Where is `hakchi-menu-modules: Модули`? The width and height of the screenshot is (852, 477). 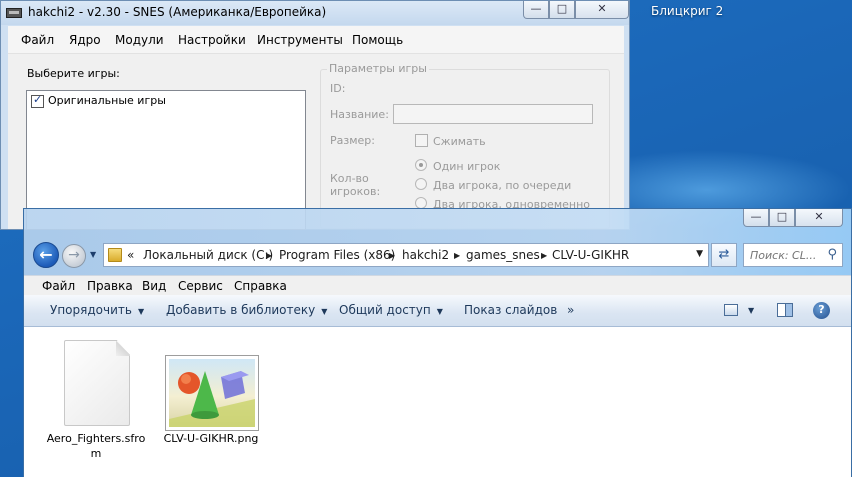
hakchi-menu-modules: Модули is located at coordinates (139, 40).